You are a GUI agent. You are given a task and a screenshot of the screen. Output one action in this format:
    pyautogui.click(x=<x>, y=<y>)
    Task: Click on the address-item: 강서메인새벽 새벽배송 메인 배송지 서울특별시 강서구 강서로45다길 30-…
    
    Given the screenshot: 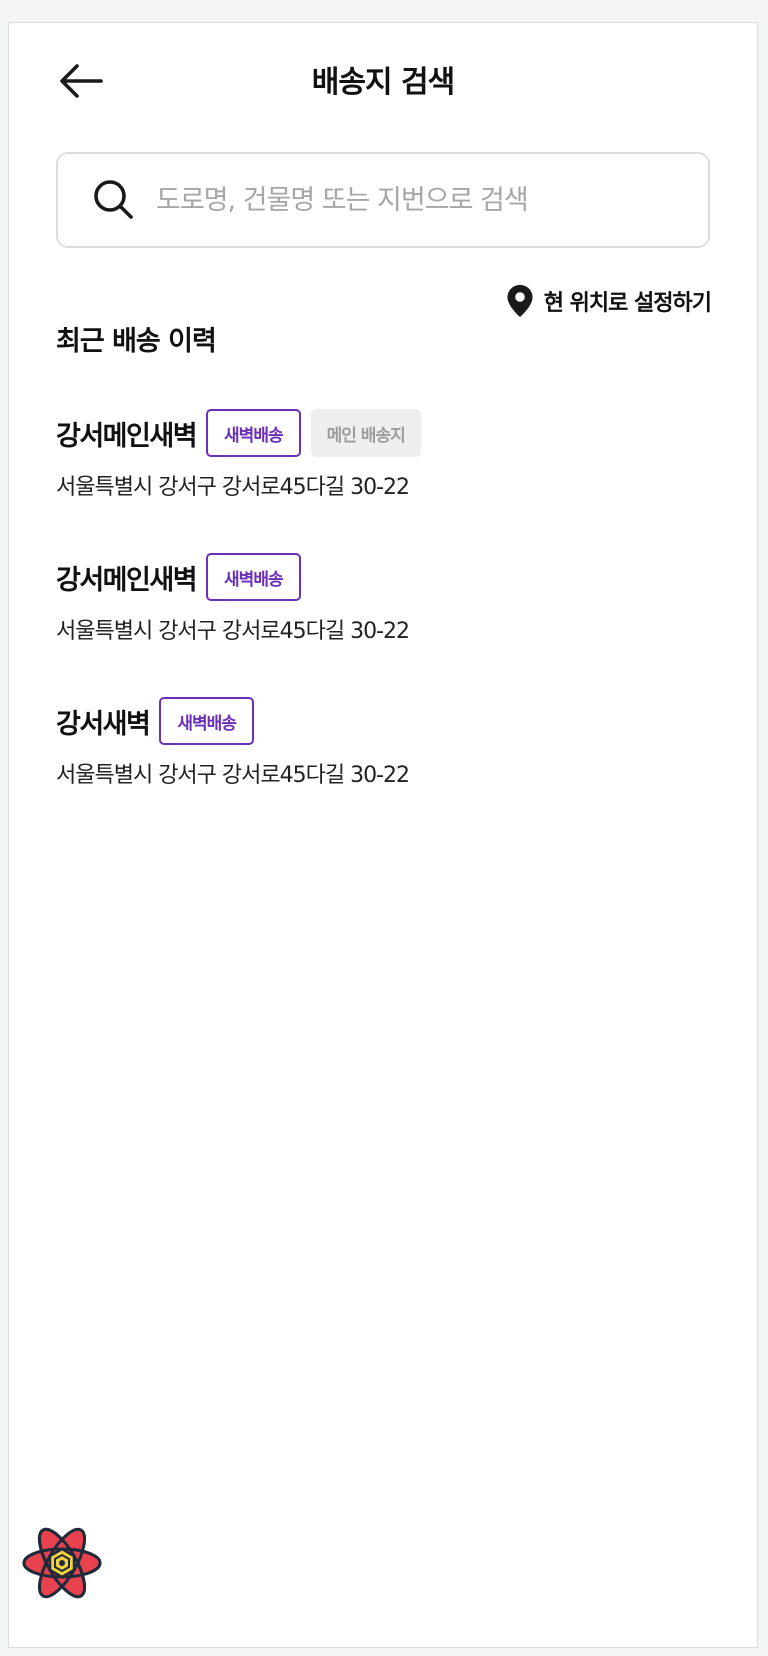 What is the action you would take?
    pyautogui.click(x=386, y=479)
    